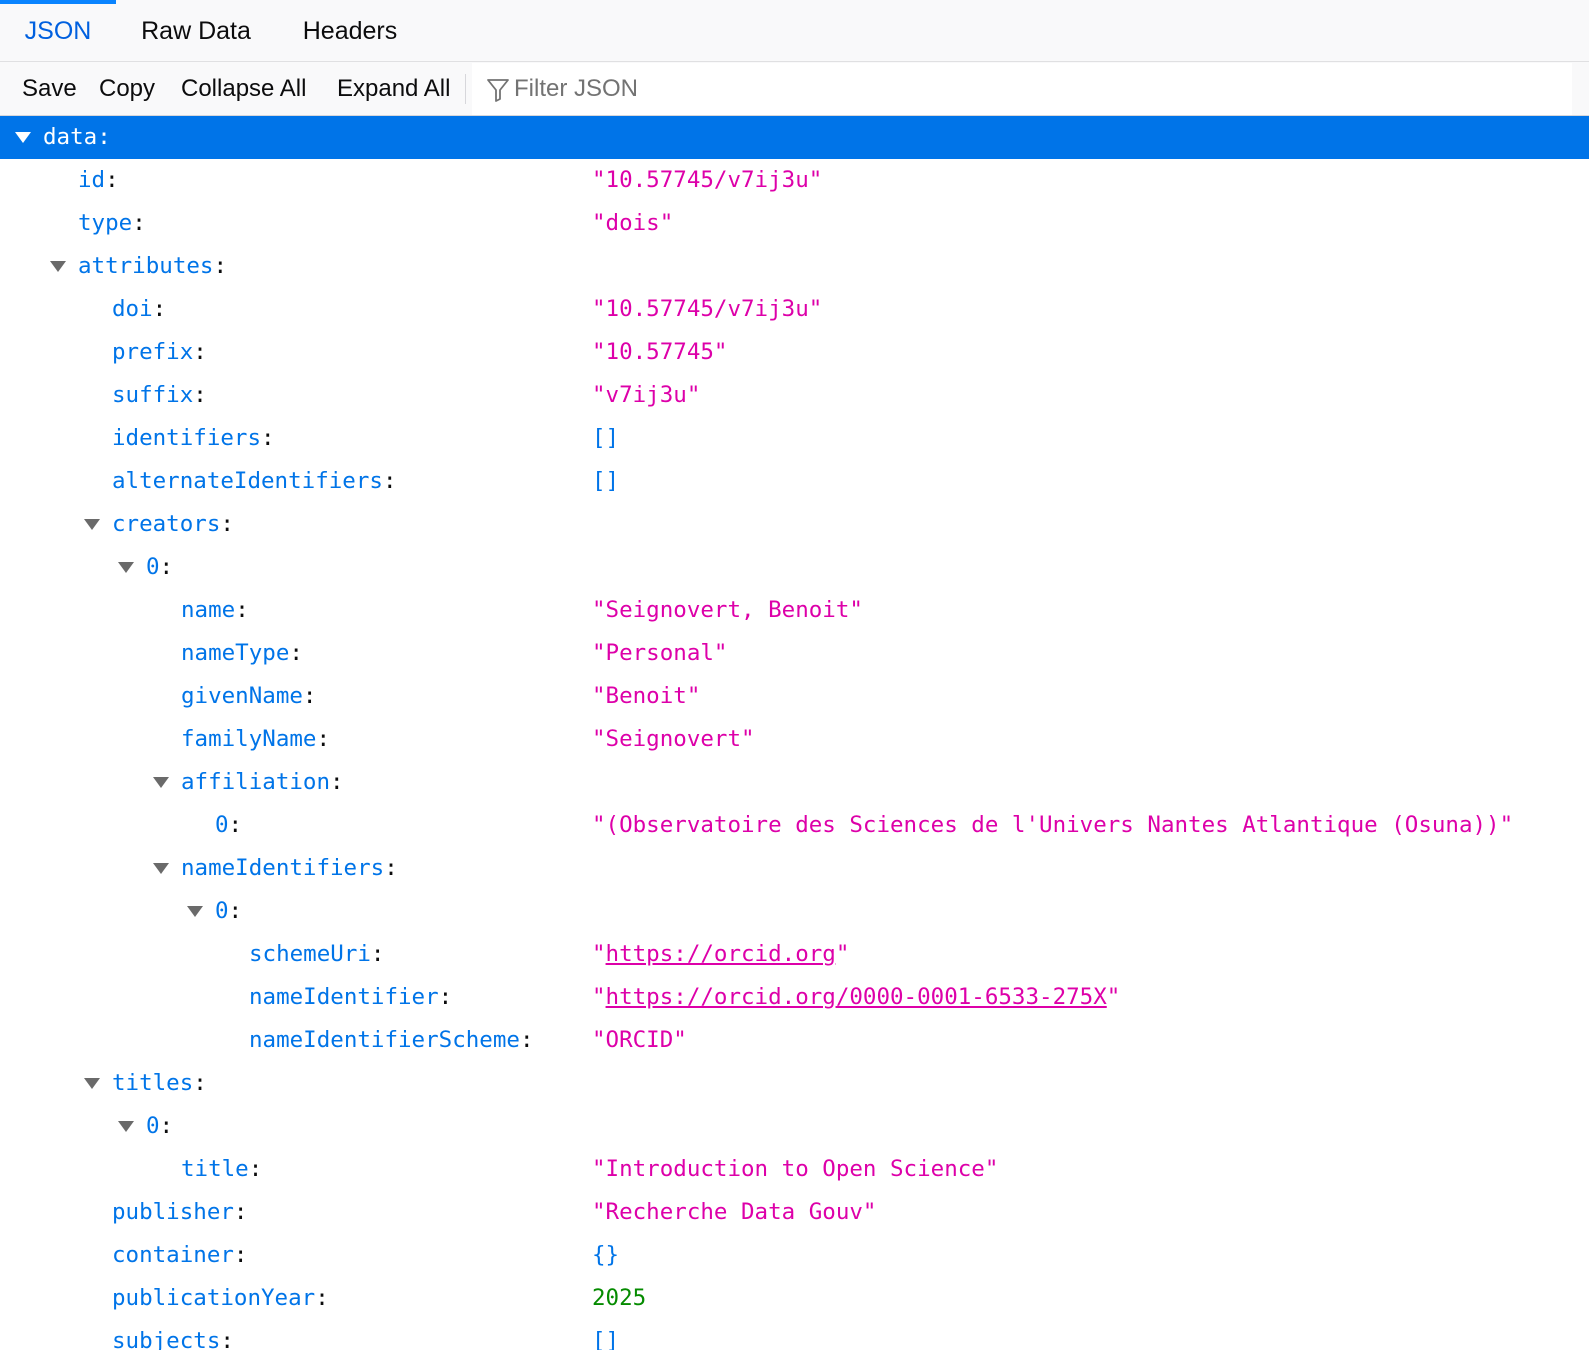 This screenshot has height=1350, width=1589. What do you see at coordinates (249, 739) in the screenshot?
I see `row-key: familyName` at bounding box center [249, 739].